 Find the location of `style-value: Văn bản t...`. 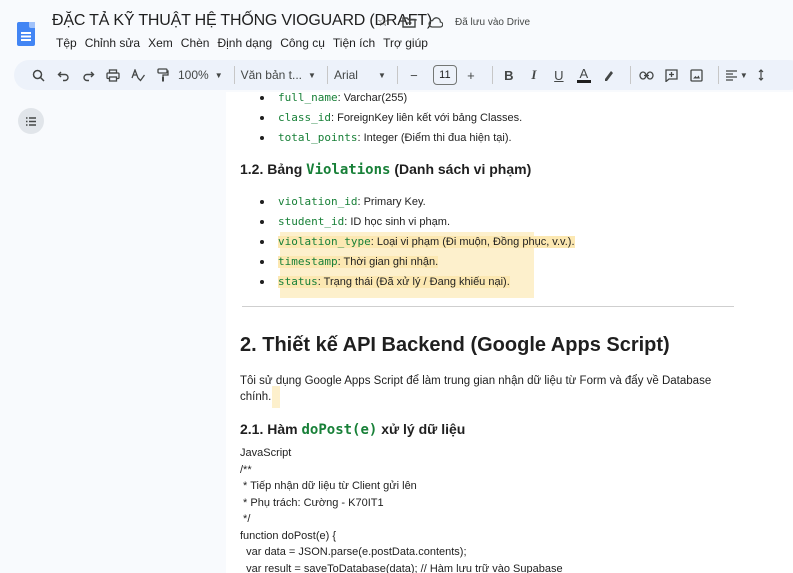

style-value: Văn bản t... is located at coordinates (271, 75).